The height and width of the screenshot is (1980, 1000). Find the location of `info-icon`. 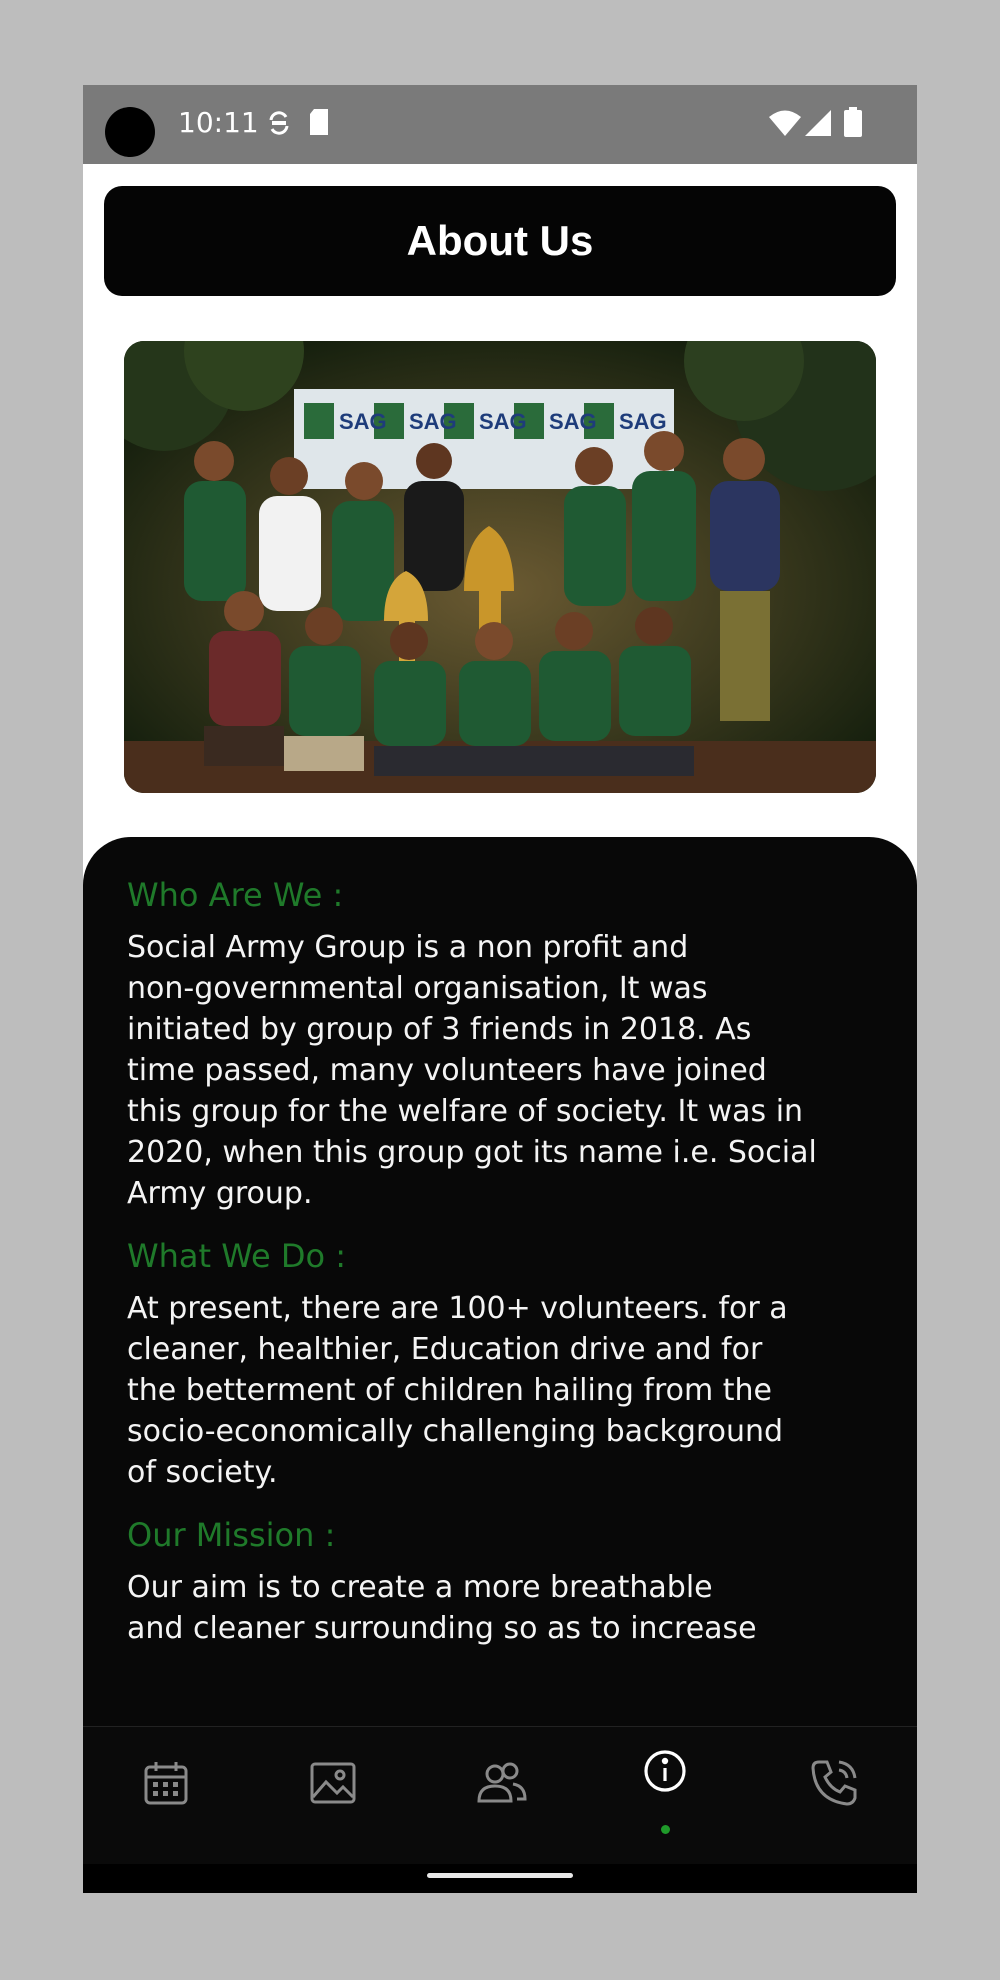

info-icon is located at coordinates (665, 1773).